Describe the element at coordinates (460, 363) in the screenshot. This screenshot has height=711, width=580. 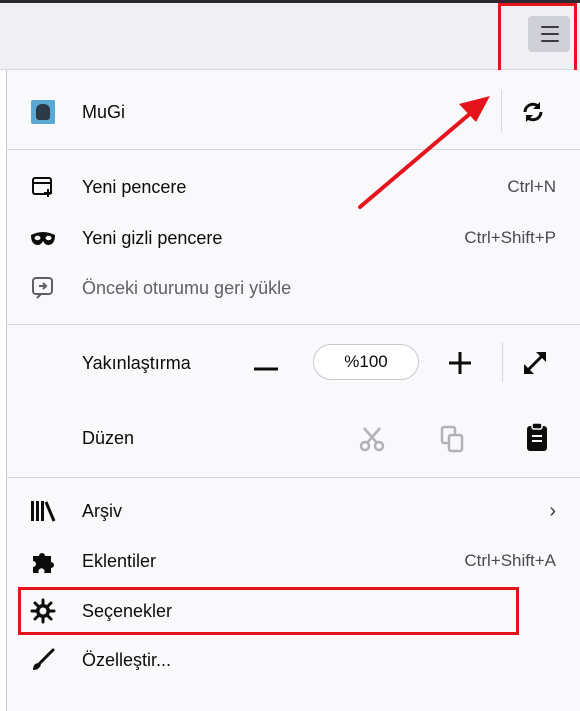
I see `zoom-in-icon` at that location.